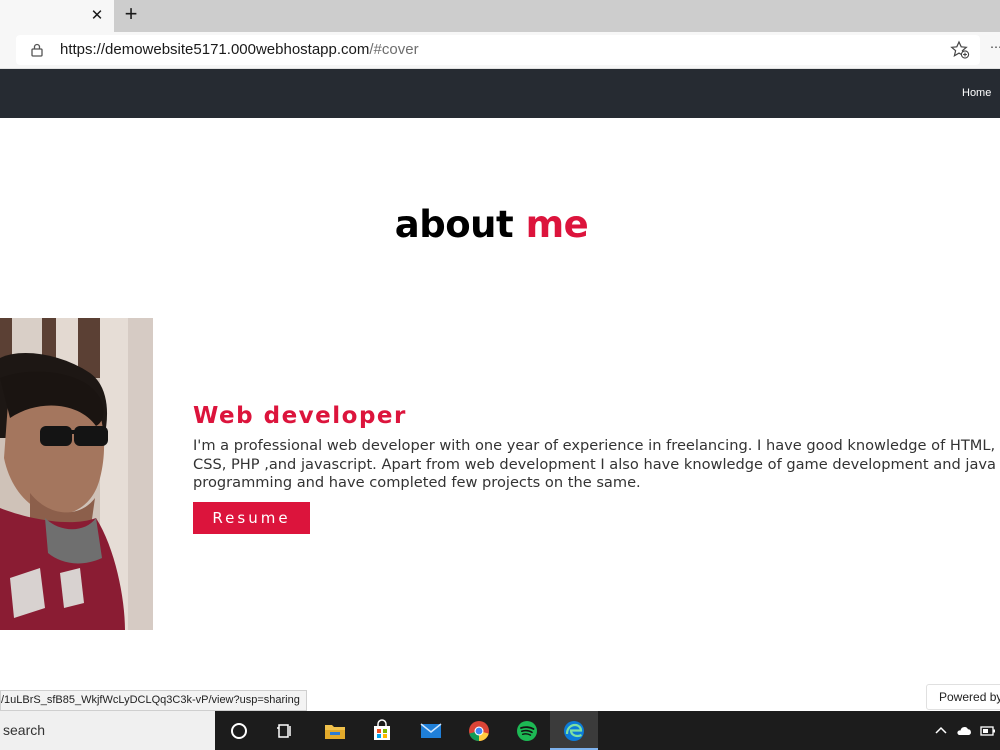  I want to click on new-tab-icon: +, so click(131, 15).